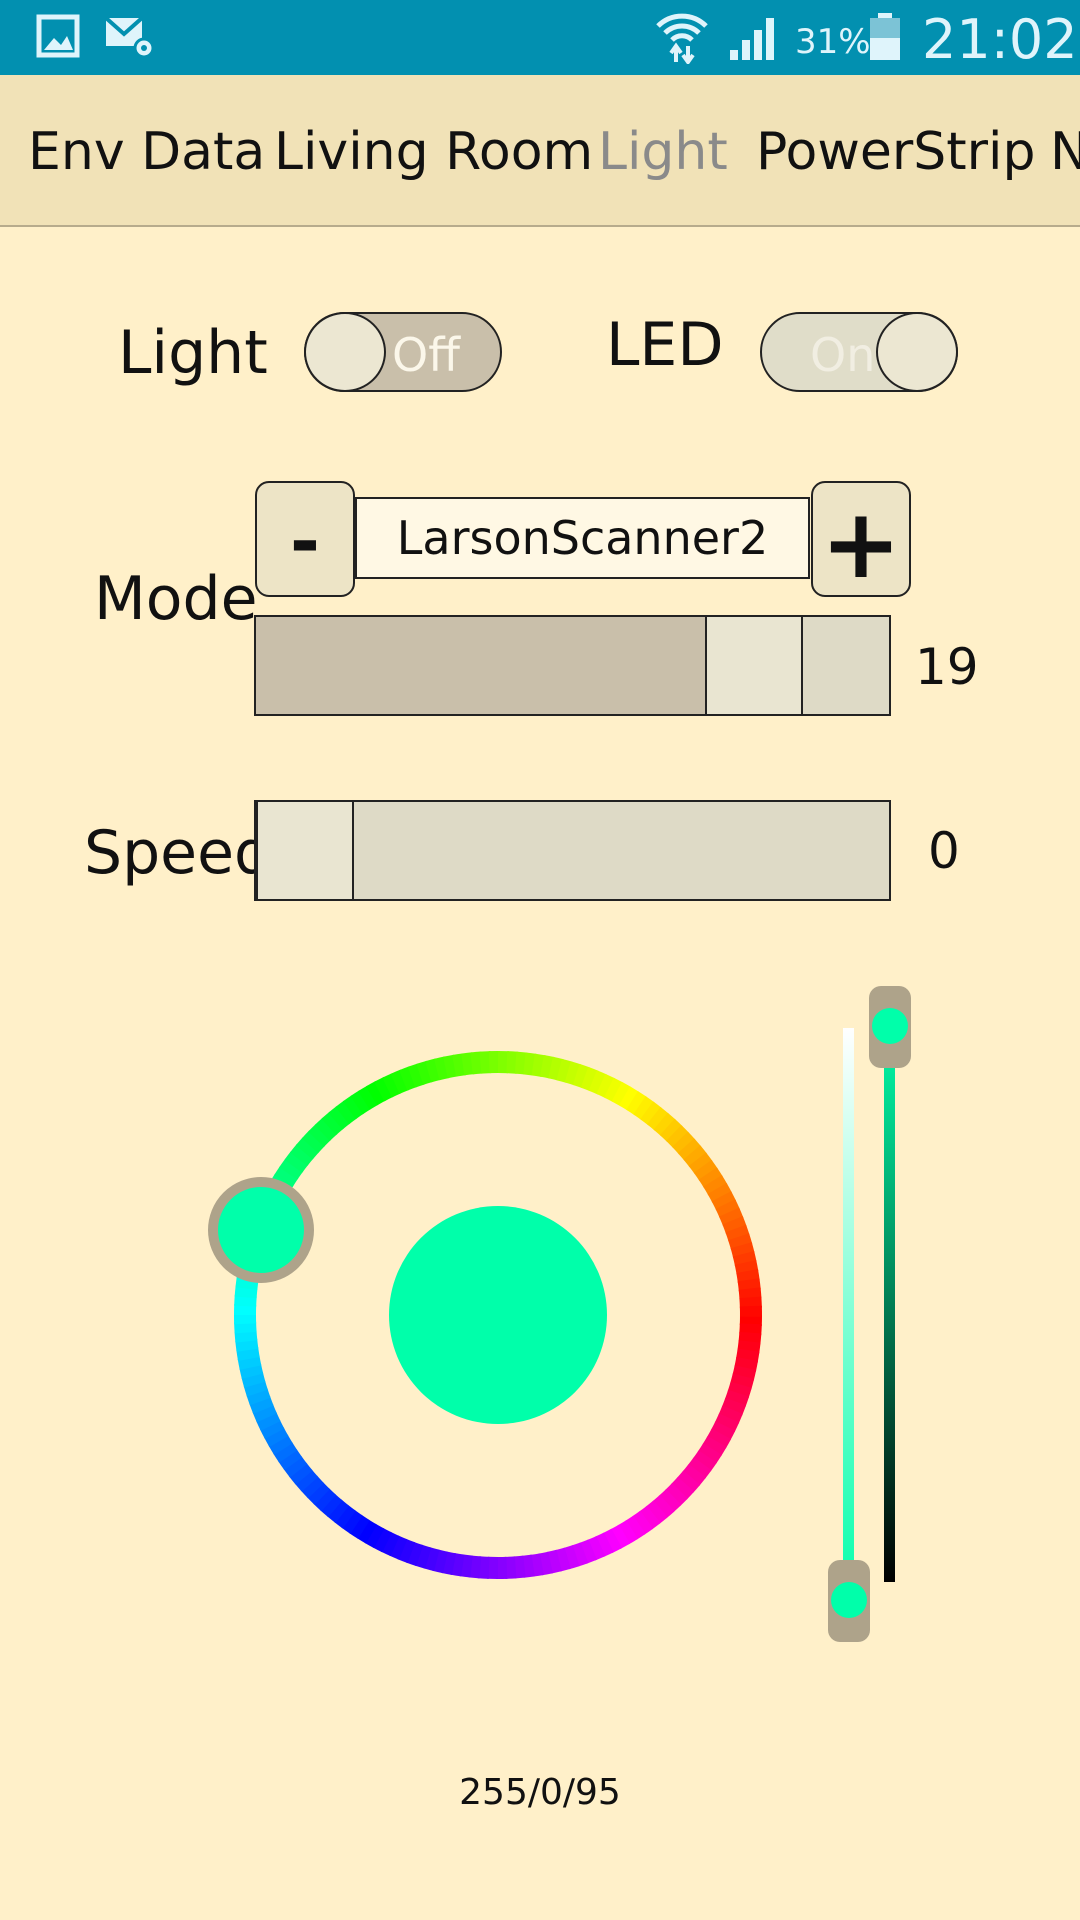 This screenshot has width=1080, height=1920. Describe the element at coordinates (178, 853) in the screenshot. I see `speed-label: Speed` at that location.